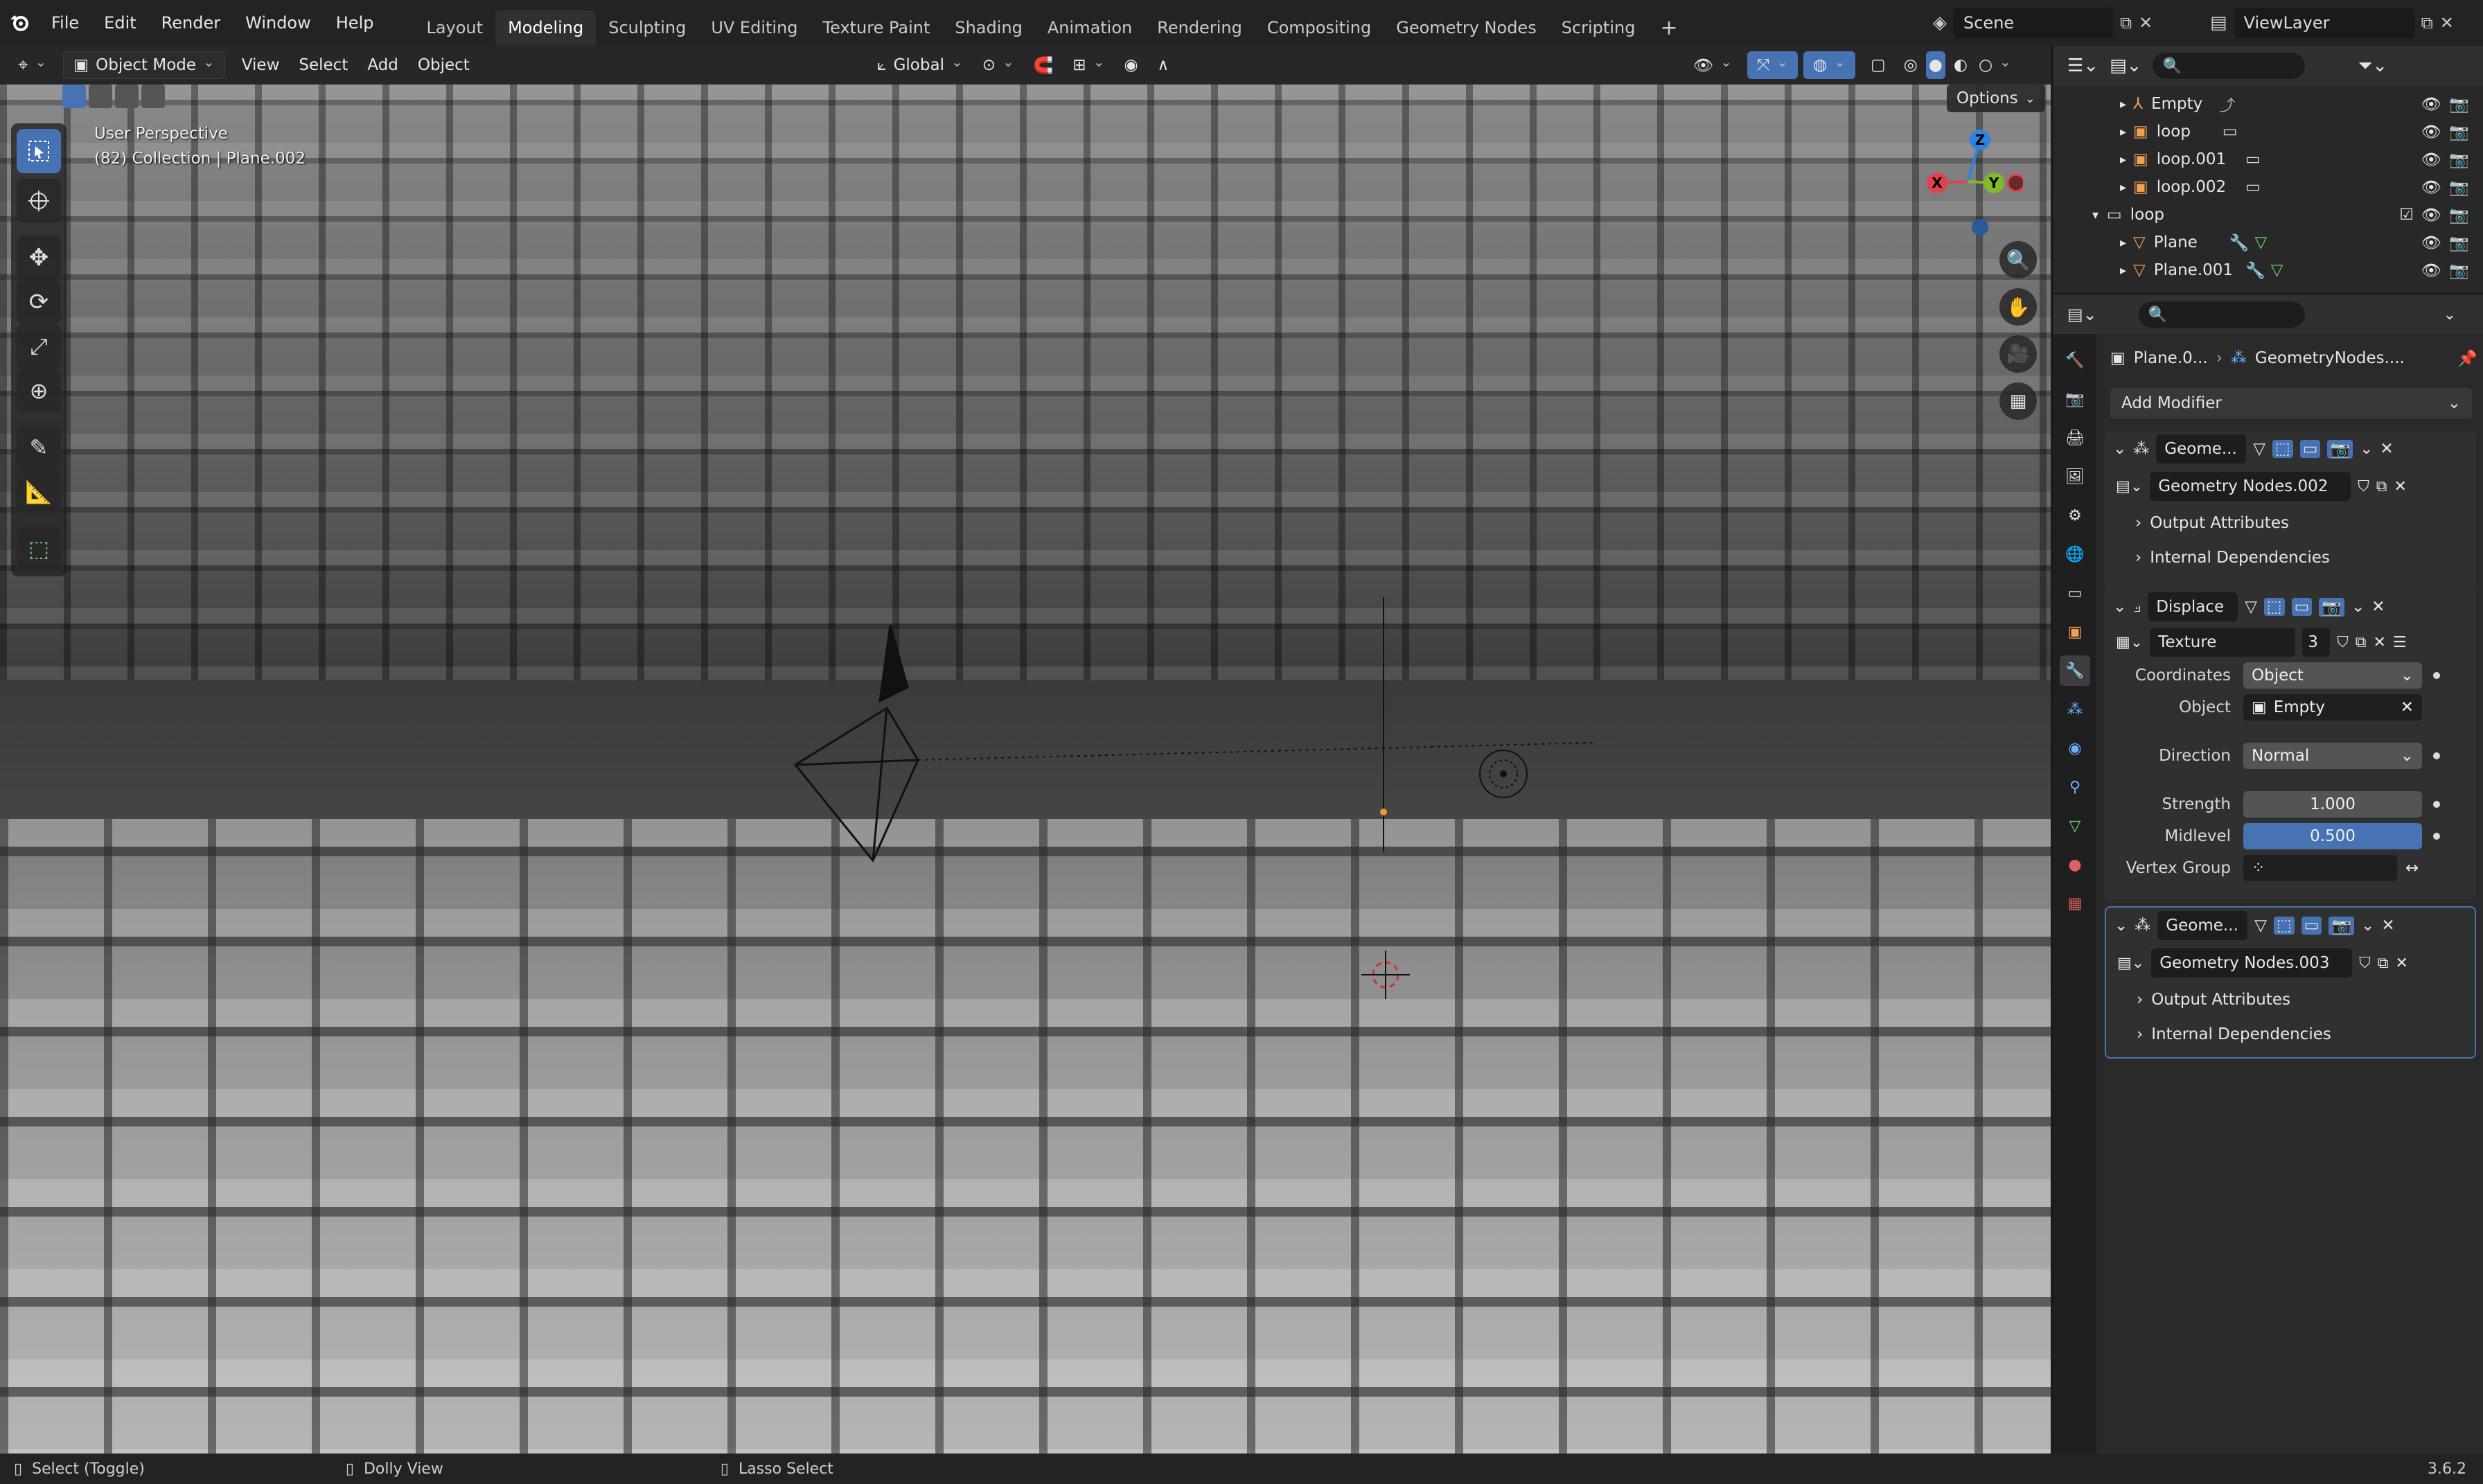  What do you see at coordinates (1466, 27) in the screenshot?
I see `tab-geometry-nodes: Geometry Nodes` at bounding box center [1466, 27].